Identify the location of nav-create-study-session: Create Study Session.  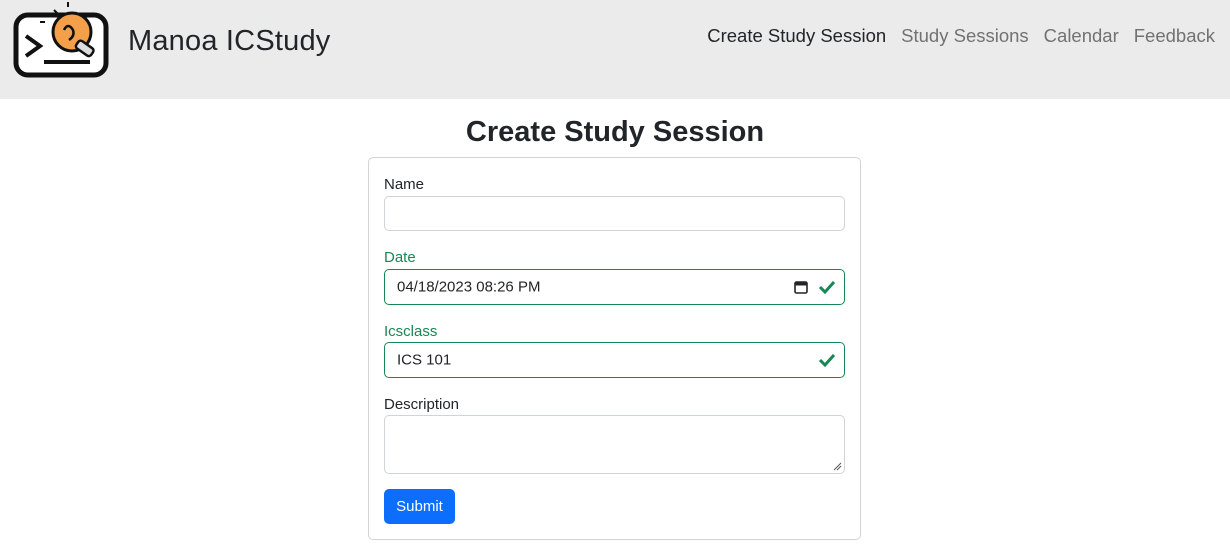
(796, 36).